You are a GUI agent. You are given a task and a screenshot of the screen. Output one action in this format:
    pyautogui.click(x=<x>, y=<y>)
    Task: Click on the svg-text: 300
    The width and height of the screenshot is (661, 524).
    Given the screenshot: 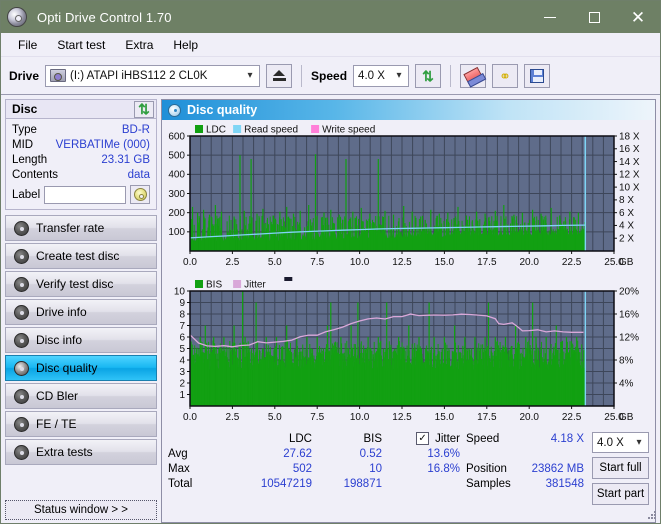 What is the action you would take?
    pyautogui.click(x=176, y=194)
    